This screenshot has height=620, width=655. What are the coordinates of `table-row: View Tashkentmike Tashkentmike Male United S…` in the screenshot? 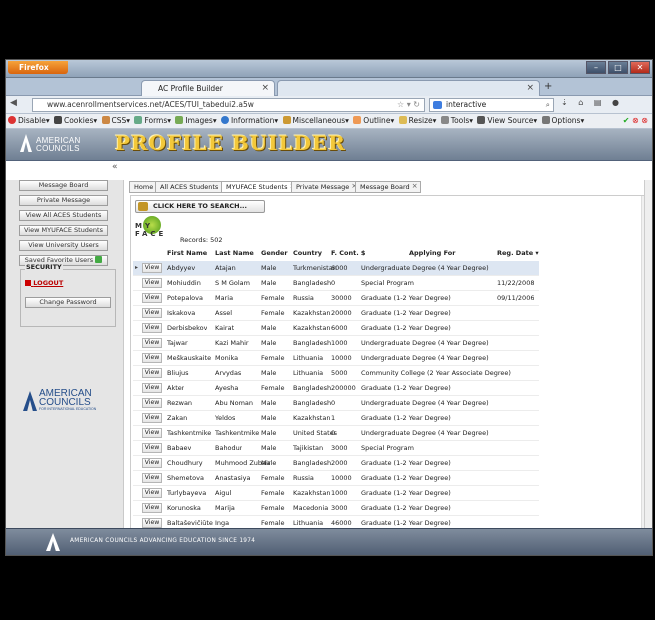 It's located at (336, 433).